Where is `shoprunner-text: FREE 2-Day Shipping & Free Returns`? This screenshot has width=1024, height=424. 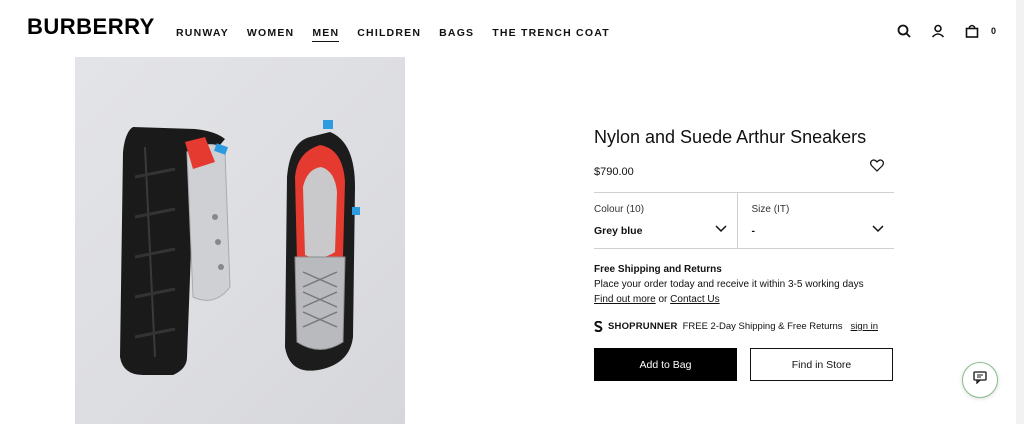 shoprunner-text: FREE 2-Day Shipping & Free Returns is located at coordinates (762, 326).